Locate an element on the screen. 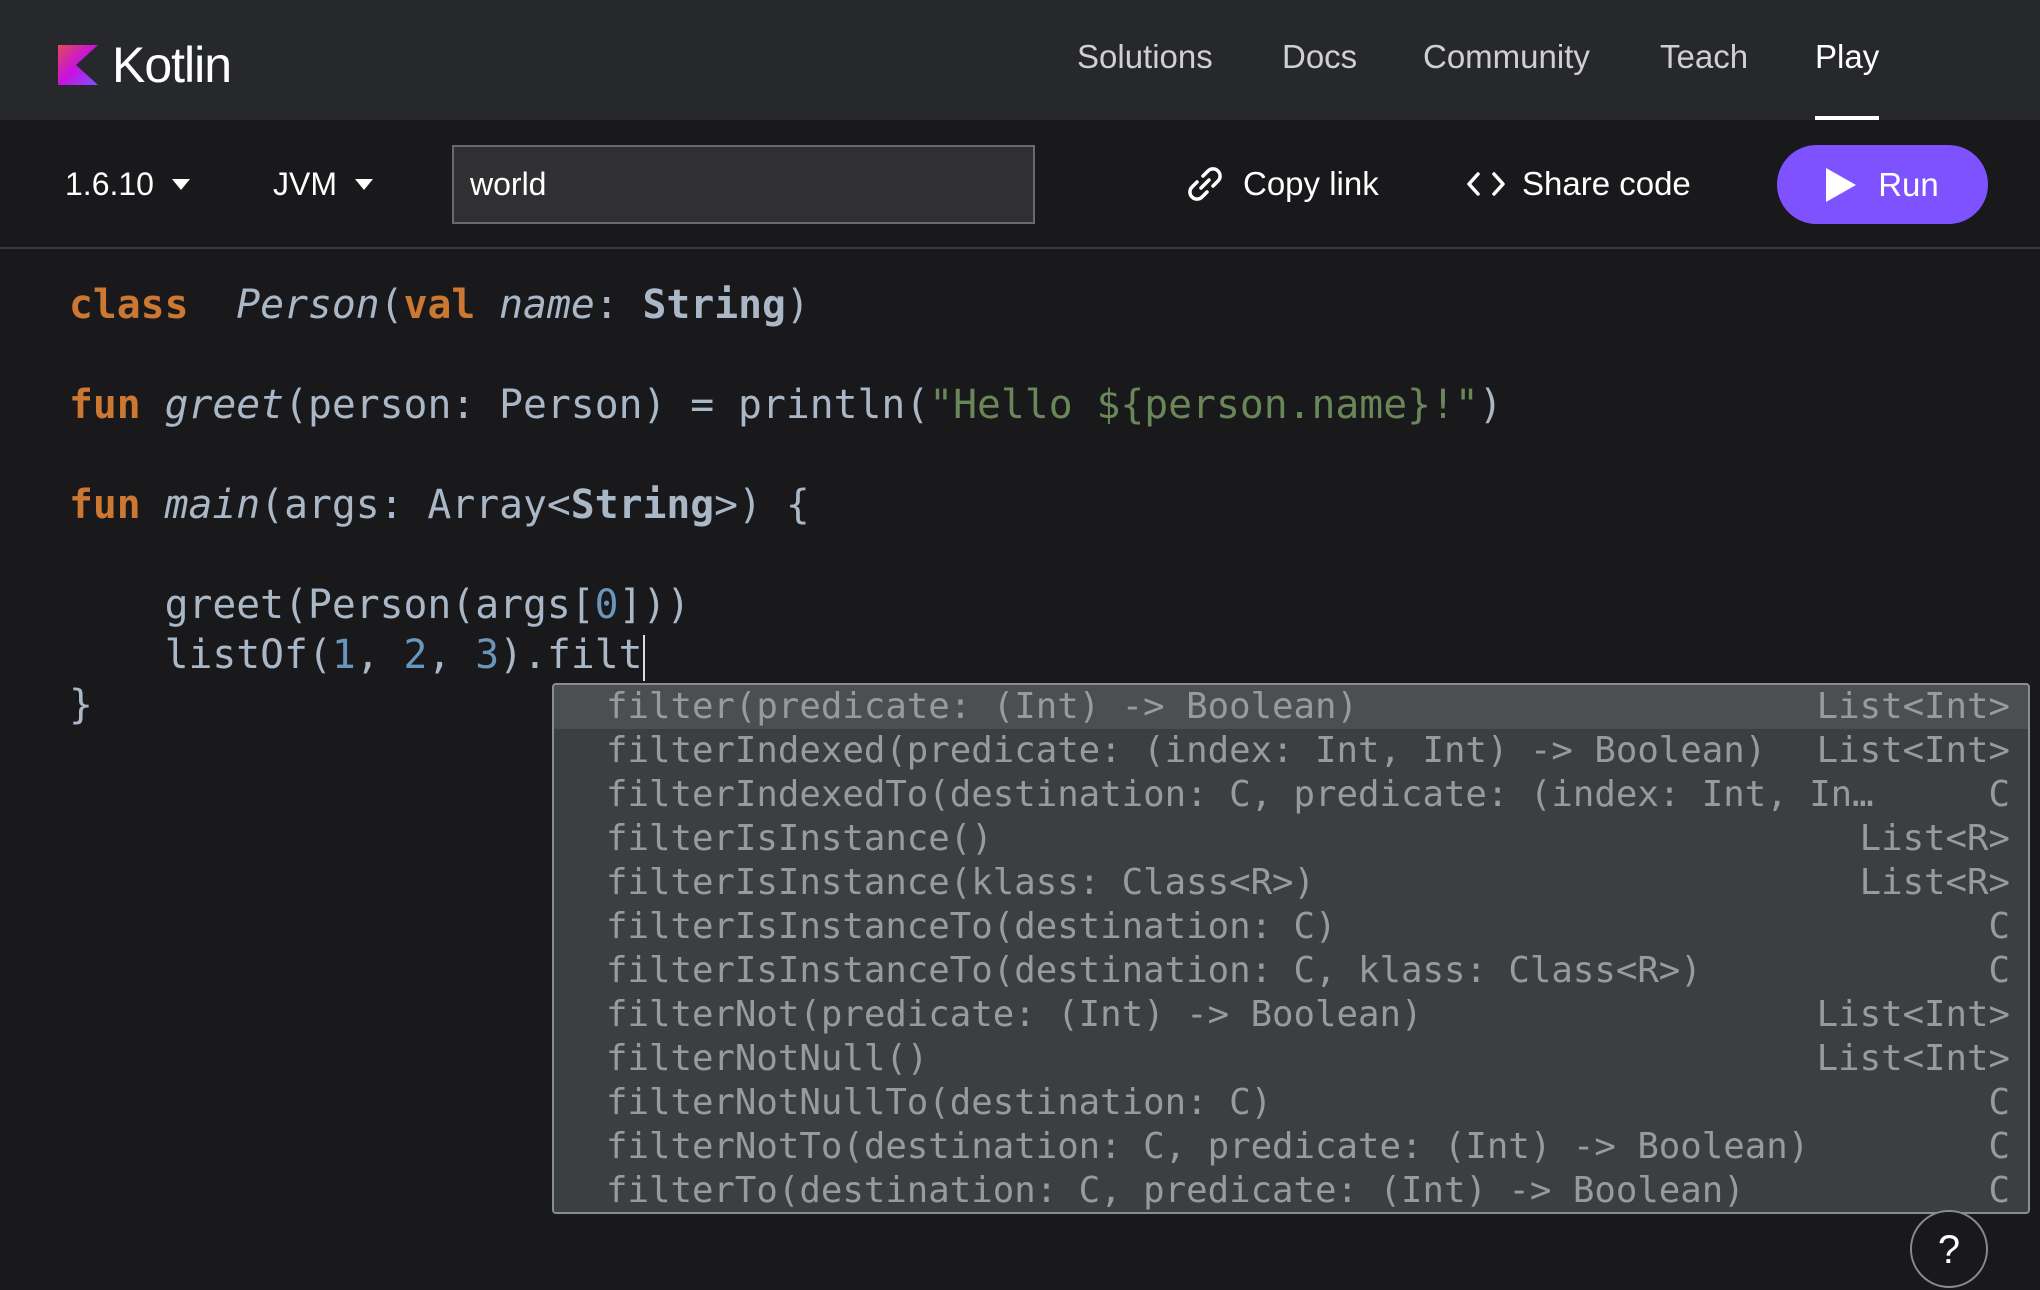  copy-link-label: Copy link is located at coordinates (1311, 183).